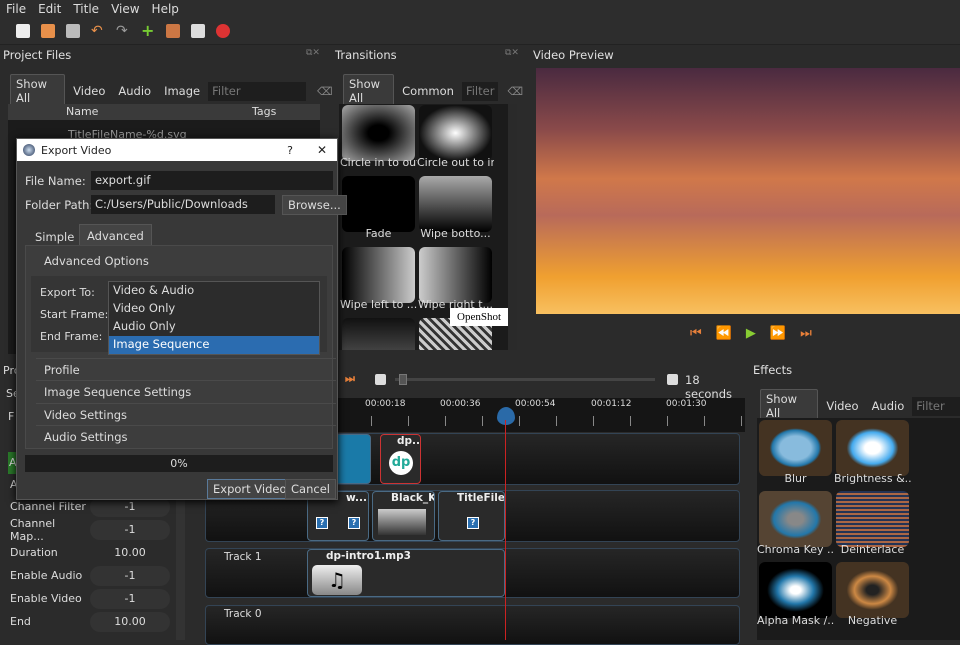  I want to click on import-files-icon: +, so click(148, 31).